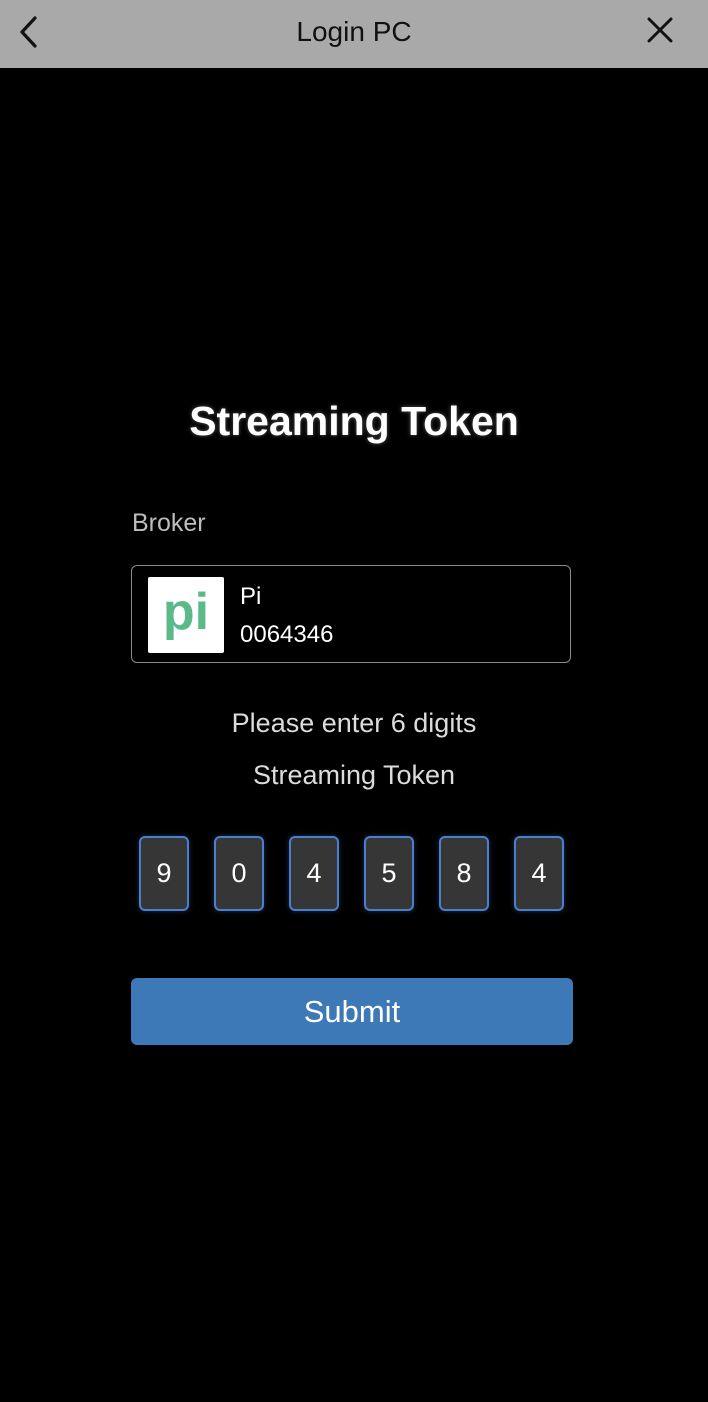 The height and width of the screenshot is (1402, 708). I want to click on instruction-subtext: Streaming Token, so click(354, 775).